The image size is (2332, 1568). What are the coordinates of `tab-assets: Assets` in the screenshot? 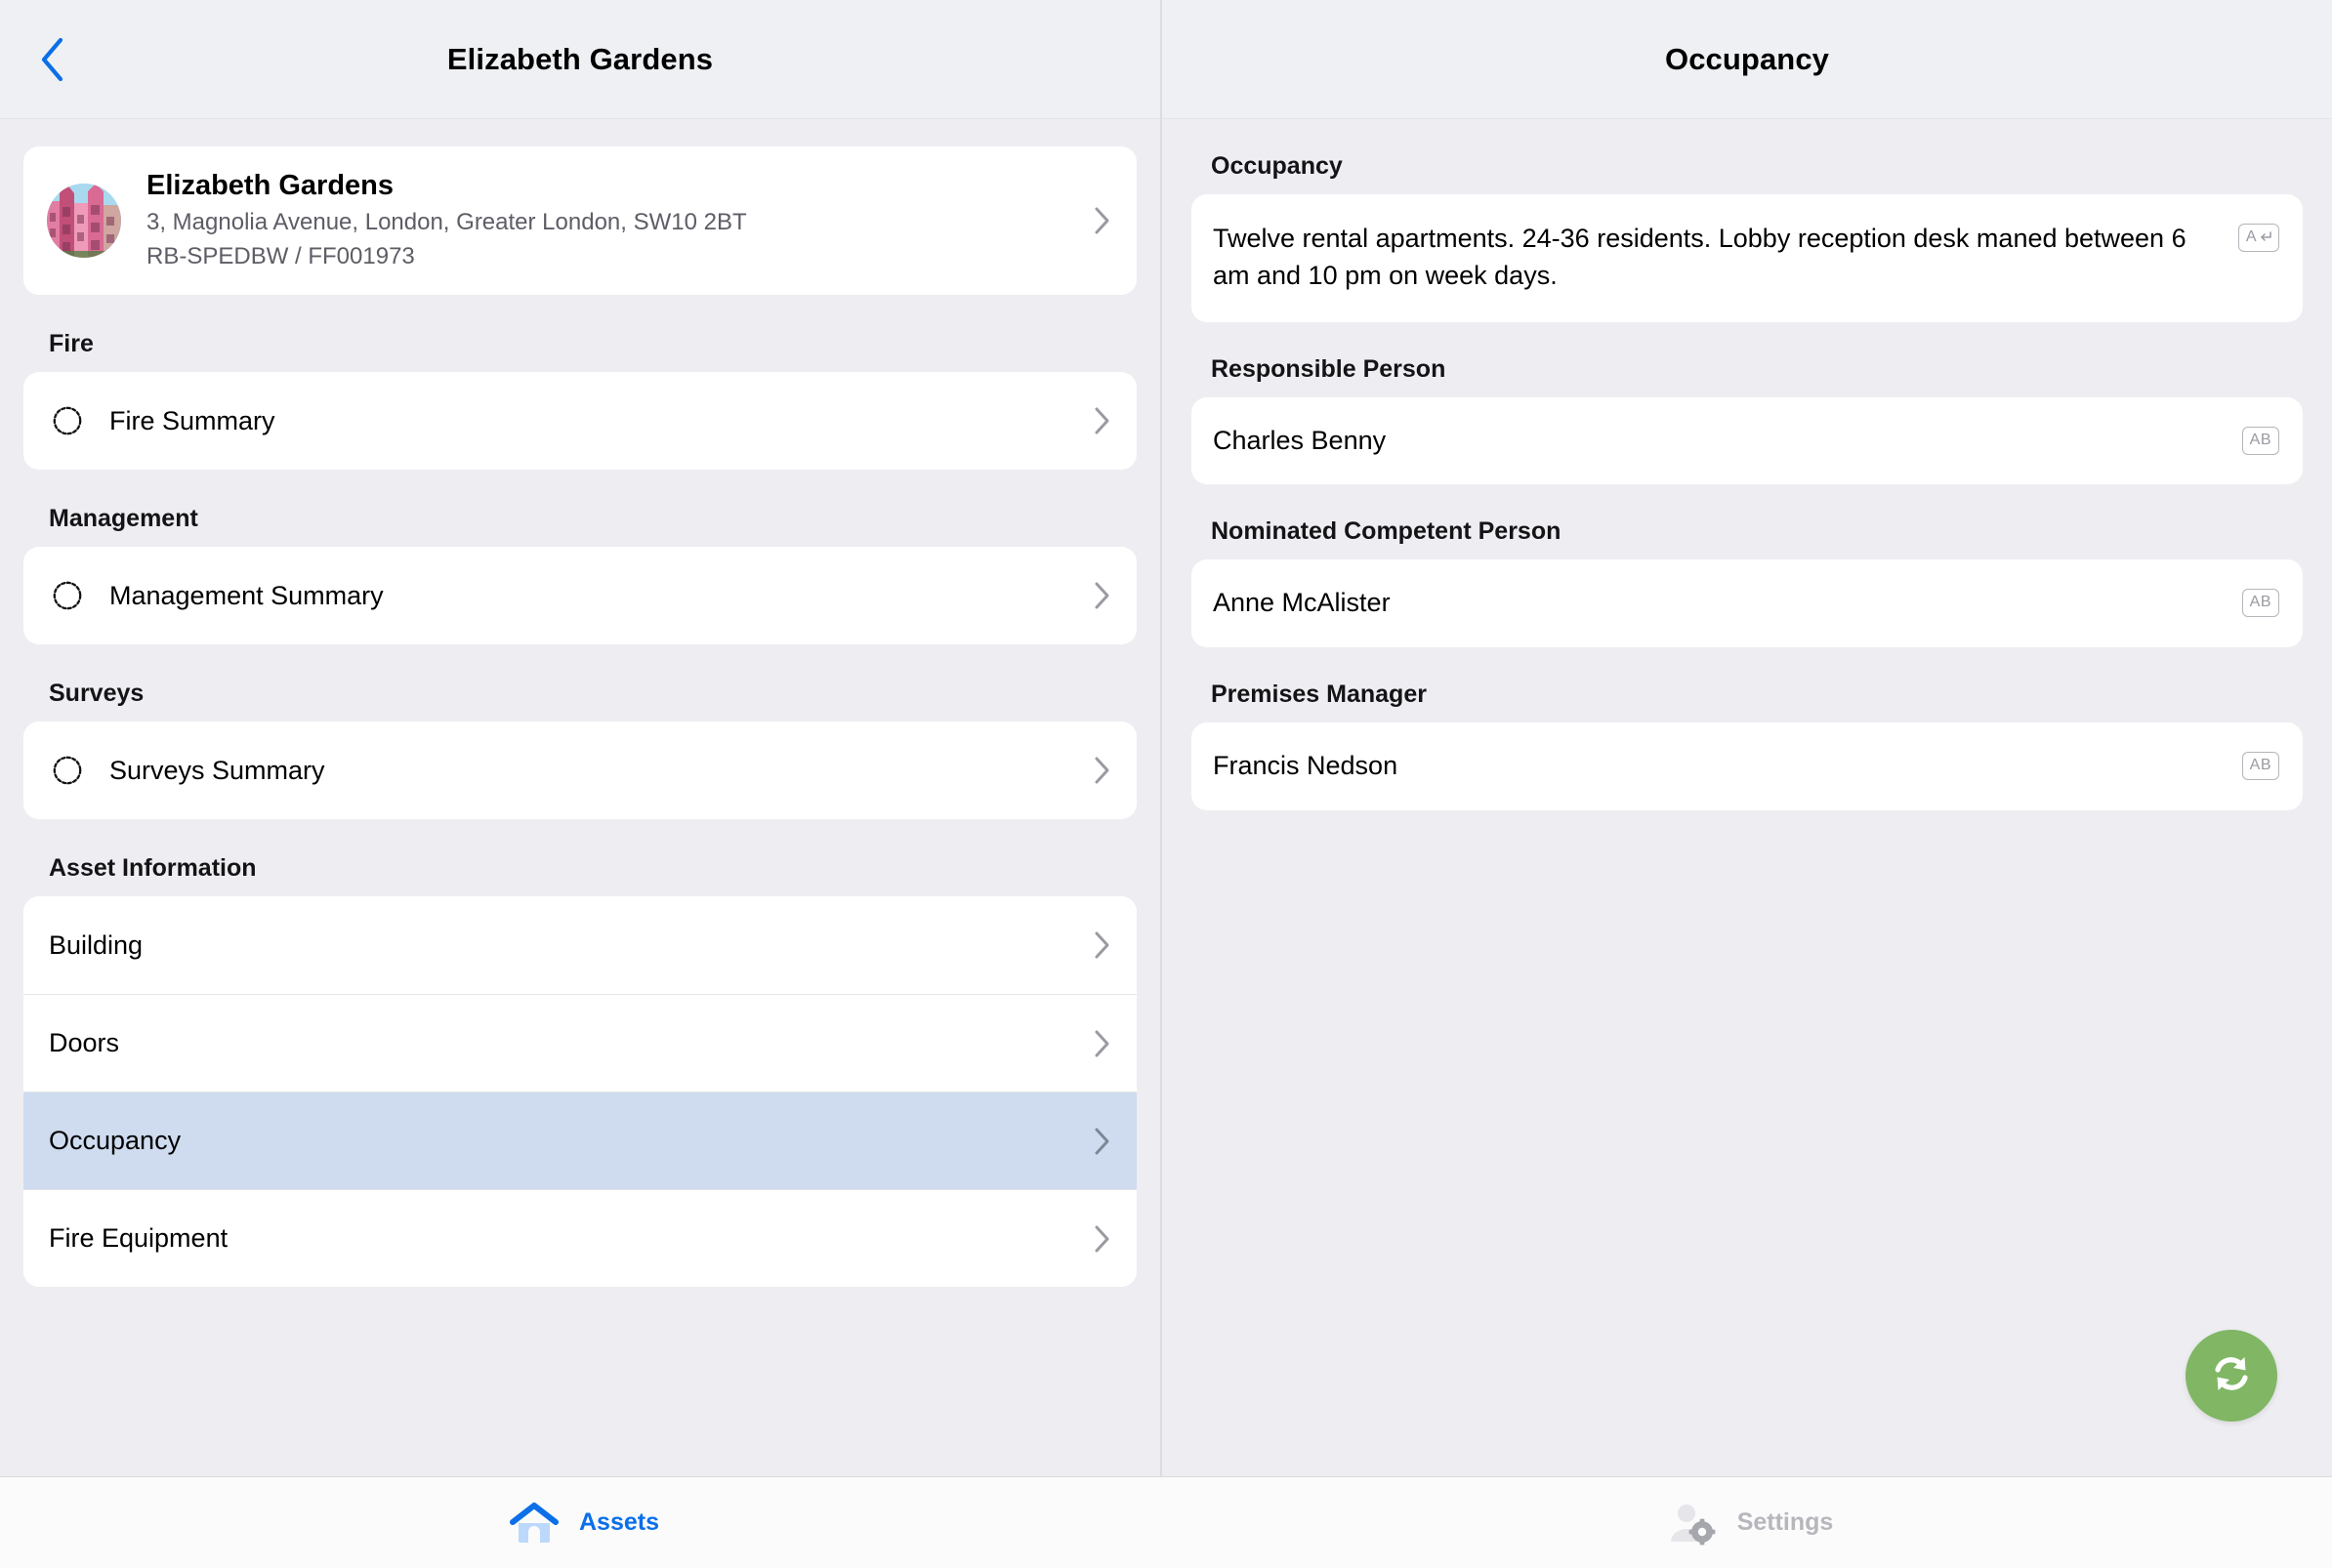 It's located at (583, 1523).